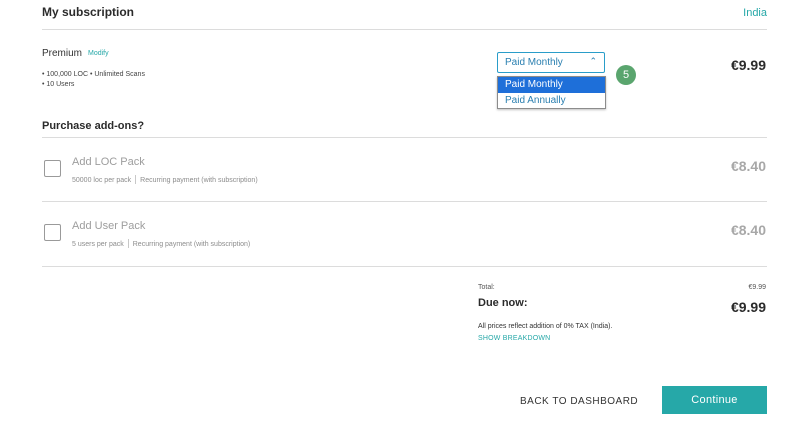 The height and width of the screenshot is (421, 804). Describe the element at coordinates (514, 338) in the screenshot. I see `show-breakdown-link: SHOW BREAKDOWN` at that location.